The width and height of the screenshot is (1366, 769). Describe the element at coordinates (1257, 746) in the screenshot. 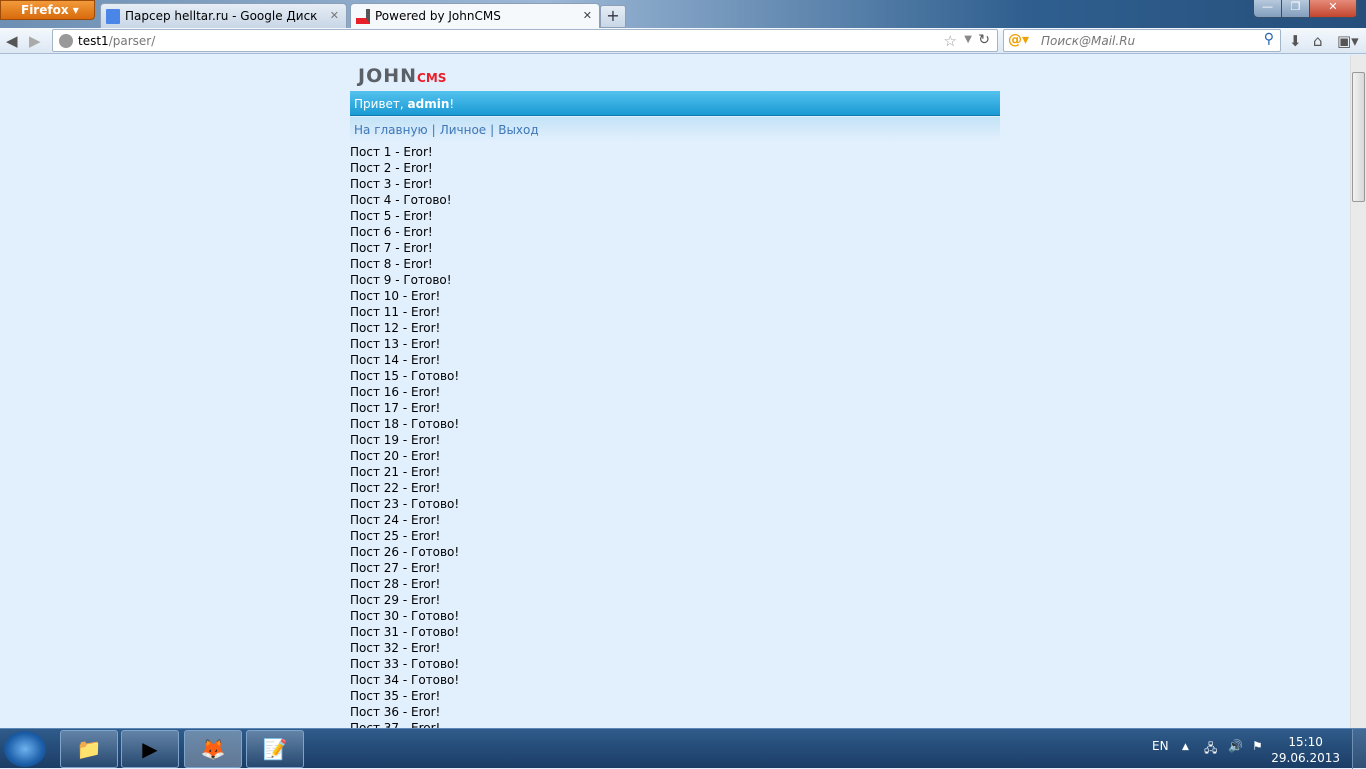

I see `action-center-flag-icon: ⚑` at that location.